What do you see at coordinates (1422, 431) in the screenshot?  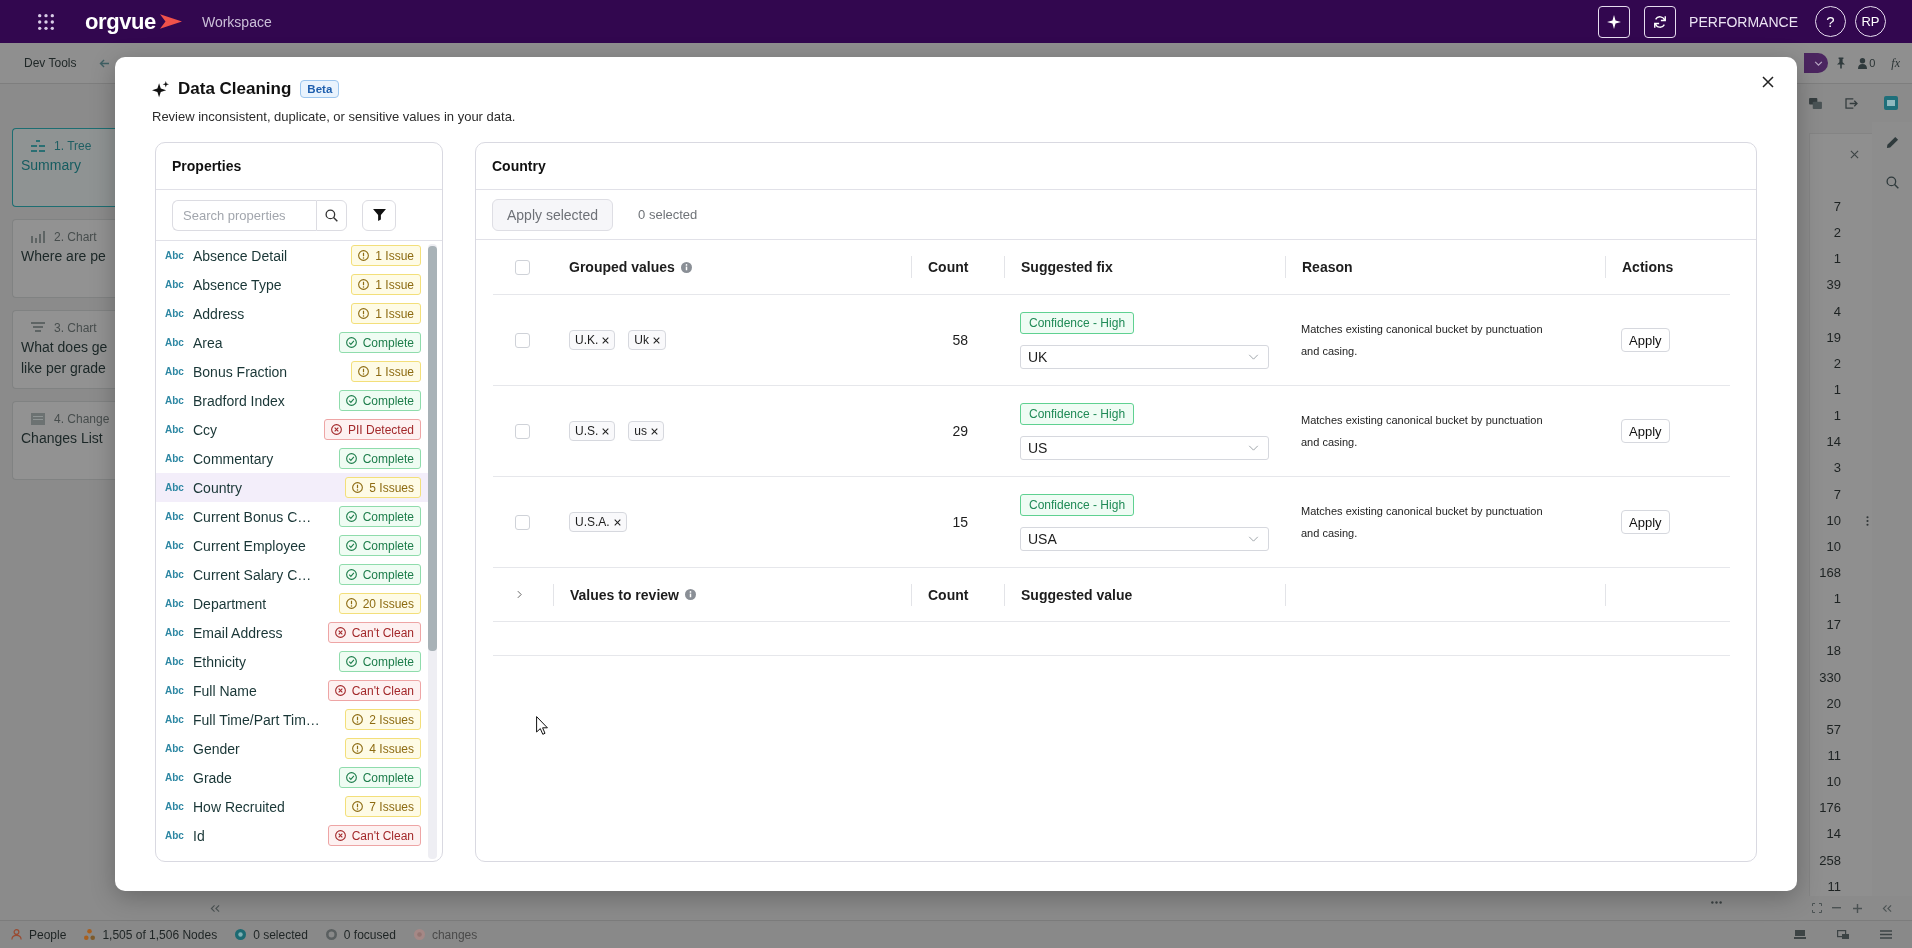 I see `reason-text: Matches existing canonical bucket by punctuation and casing.` at bounding box center [1422, 431].